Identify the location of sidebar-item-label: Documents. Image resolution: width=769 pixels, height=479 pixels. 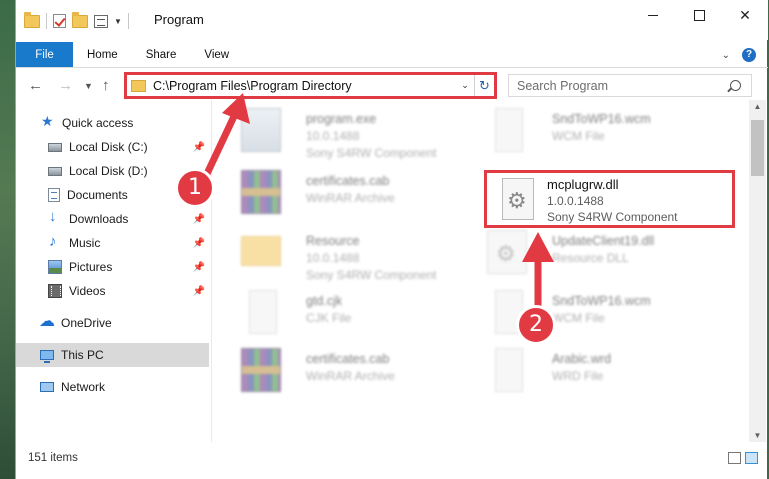
(97, 195).